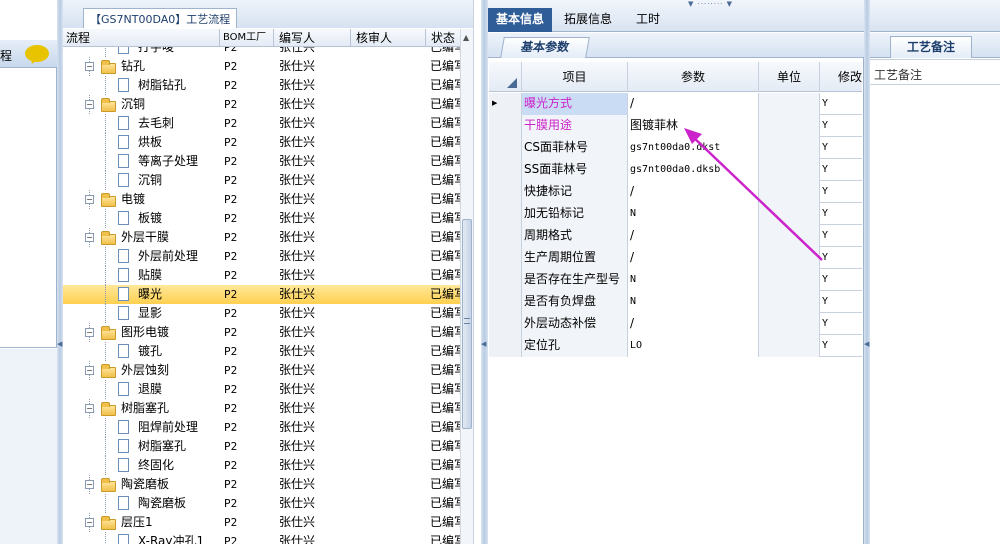  What do you see at coordinates (261, 313) in the screenshot?
I see `tree-row: 显影 P2 张仕兴 已编写` at bounding box center [261, 313].